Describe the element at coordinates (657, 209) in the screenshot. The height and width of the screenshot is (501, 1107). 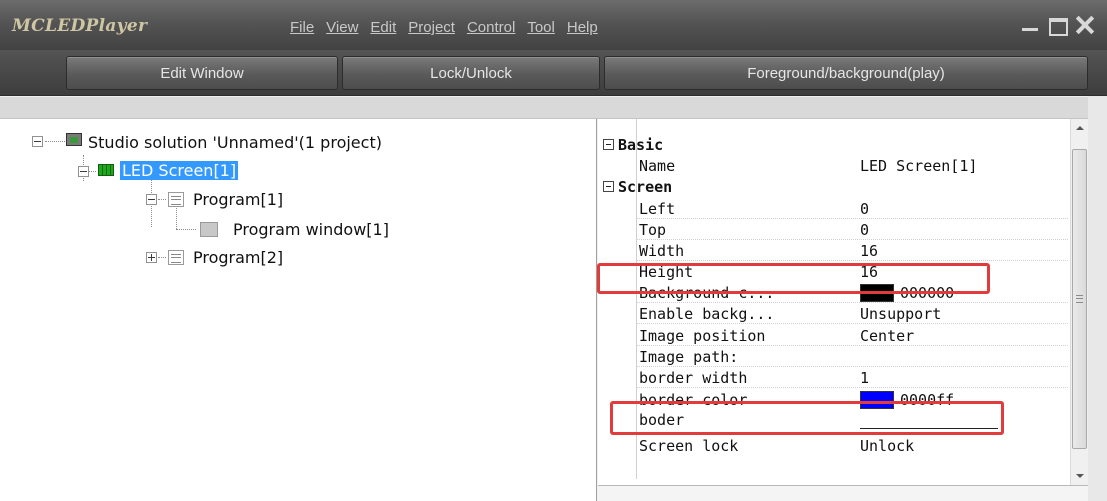
I see `property-label: Left` at that location.